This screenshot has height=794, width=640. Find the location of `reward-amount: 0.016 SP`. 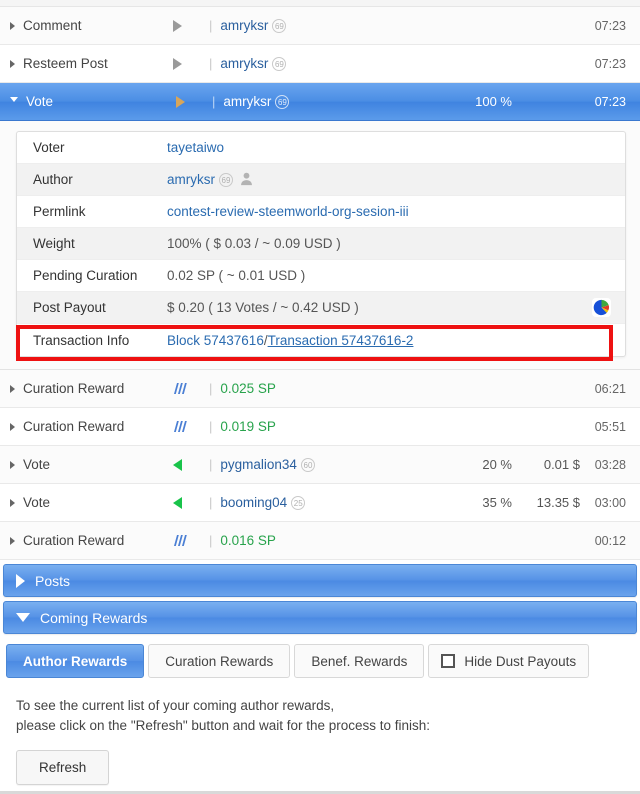

reward-amount: 0.016 SP is located at coordinates (248, 540).